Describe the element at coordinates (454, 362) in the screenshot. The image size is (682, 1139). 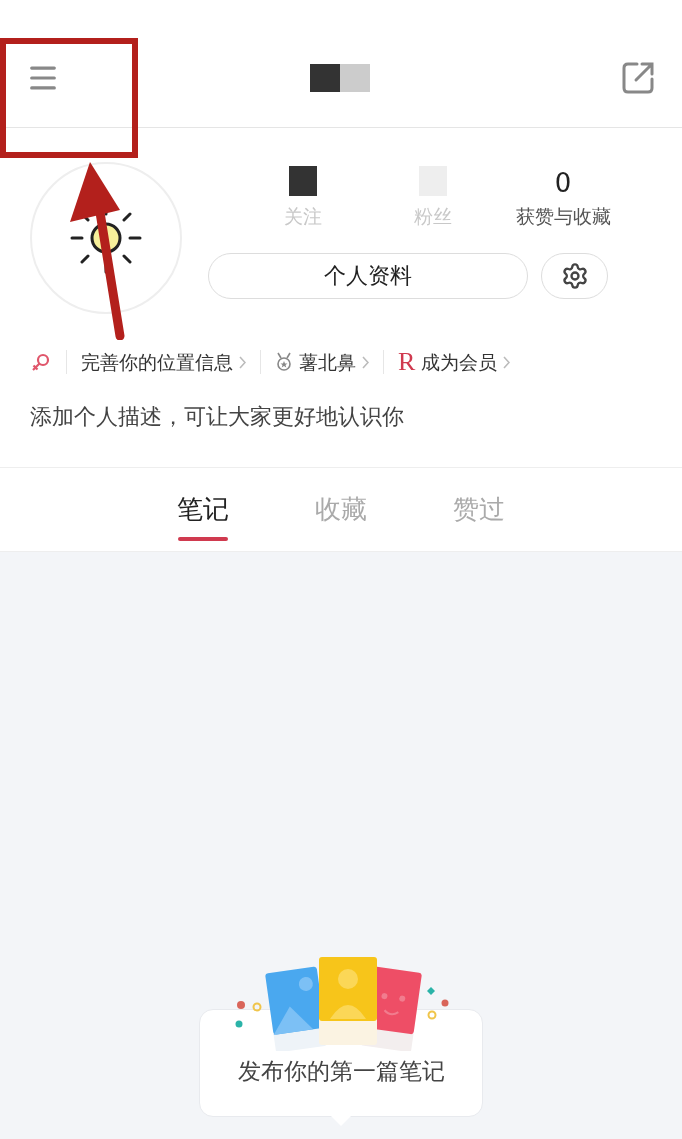
I see `profile-tag: R 成为会员` at that location.